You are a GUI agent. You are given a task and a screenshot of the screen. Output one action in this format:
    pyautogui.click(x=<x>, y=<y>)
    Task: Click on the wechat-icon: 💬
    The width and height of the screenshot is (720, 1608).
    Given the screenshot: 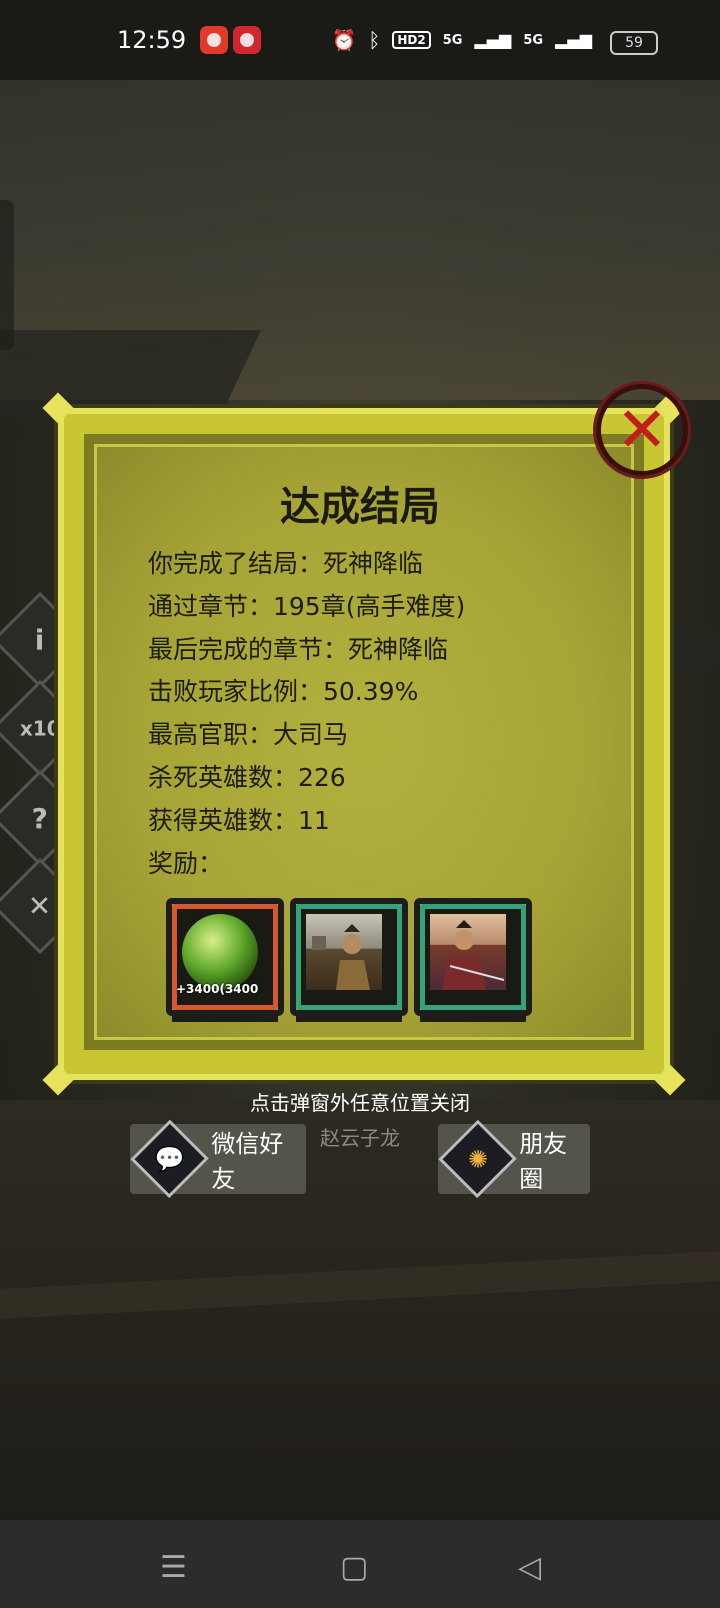 What is the action you would take?
    pyautogui.click(x=169, y=1158)
    